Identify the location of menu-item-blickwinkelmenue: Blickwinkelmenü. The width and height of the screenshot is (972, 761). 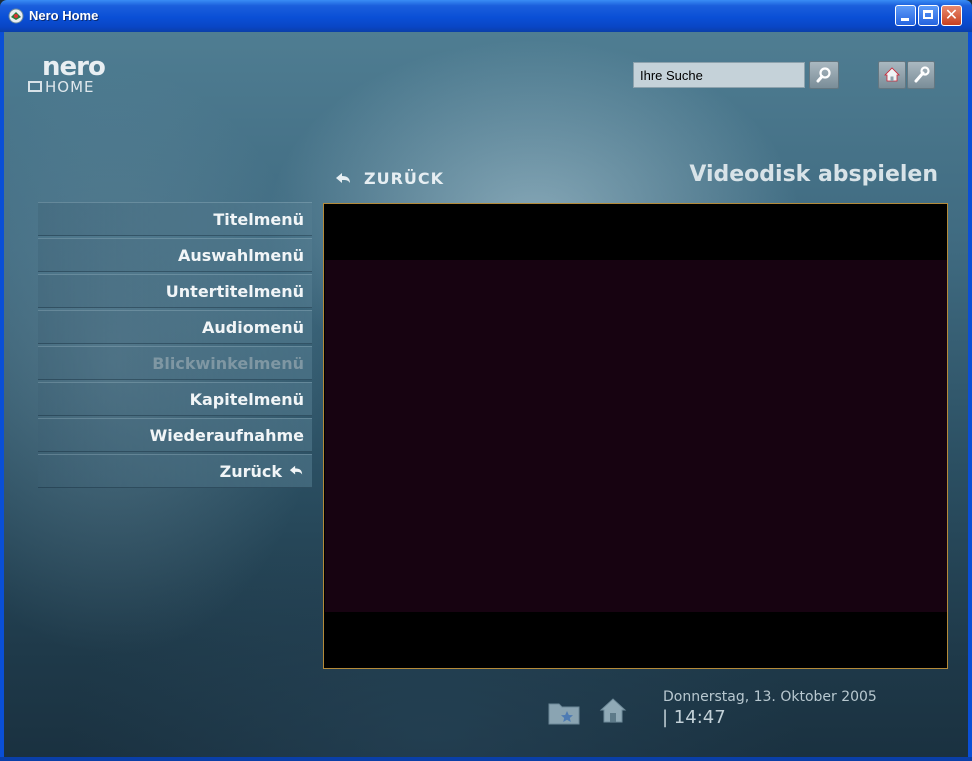
(175, 363).